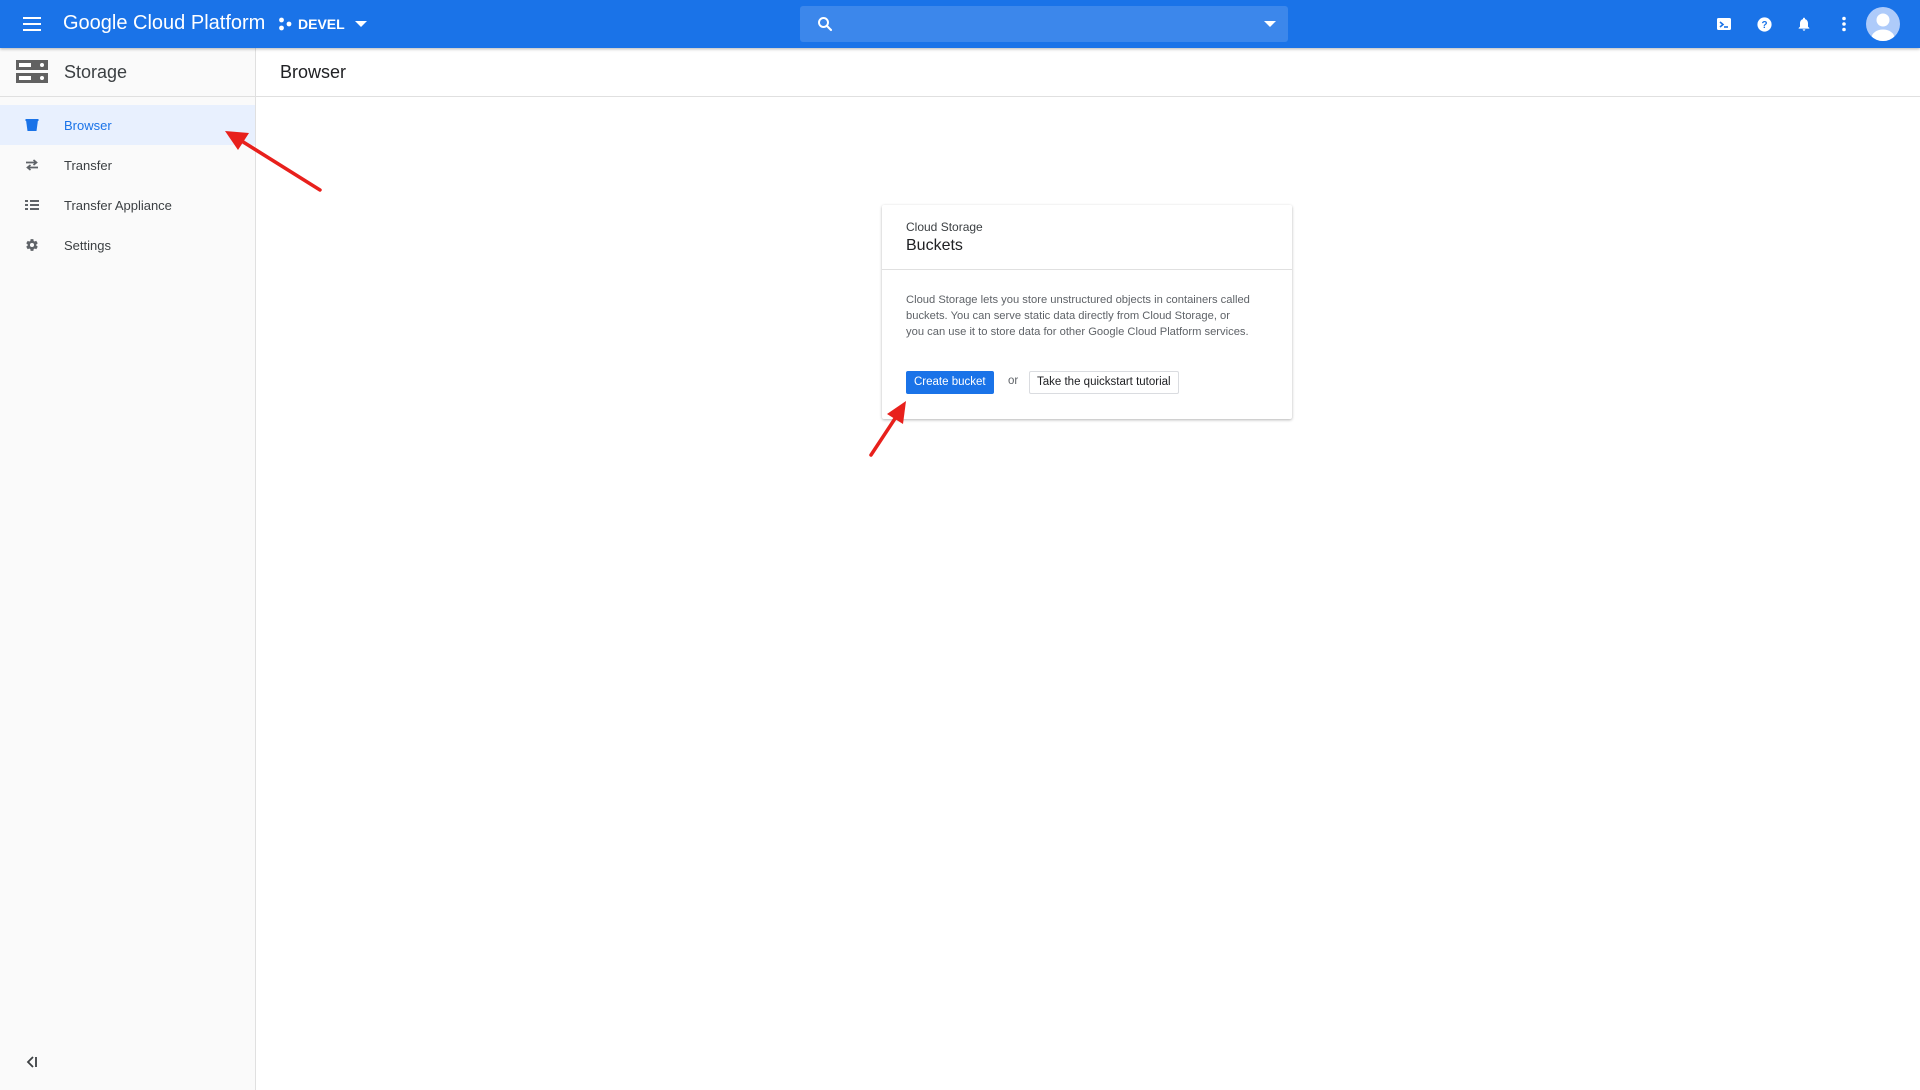  Describe the element at coordinates (1724, 24) in the screenshot. I see `cloud-shell-icon` at that location.